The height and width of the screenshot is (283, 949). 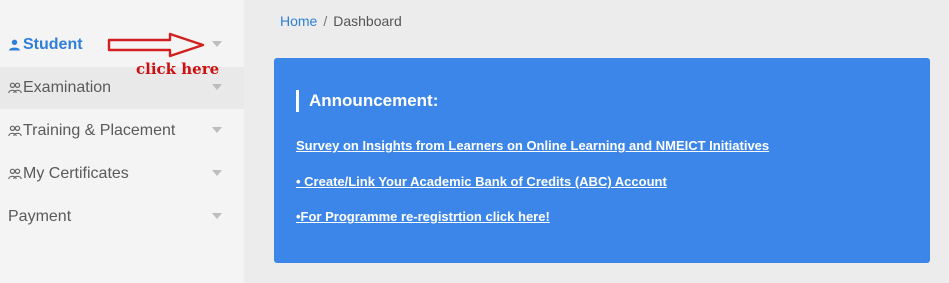 What do you see at coordinates (40, 216) in the screenshot?
I see `sidebar-item-label: Payment` at bounding box center [40, 216].